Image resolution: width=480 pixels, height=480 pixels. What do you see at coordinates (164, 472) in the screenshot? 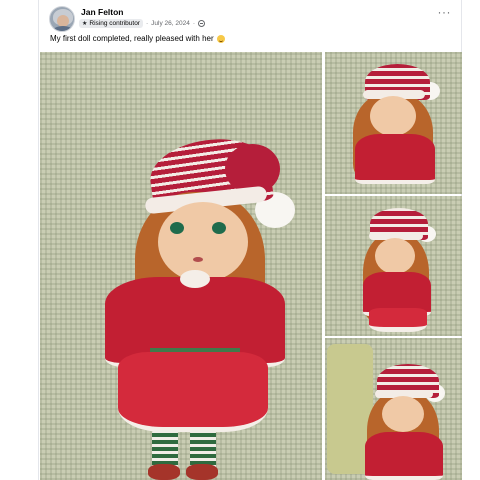
I see `doll-shoe-left` at bounding box center [164, 472].